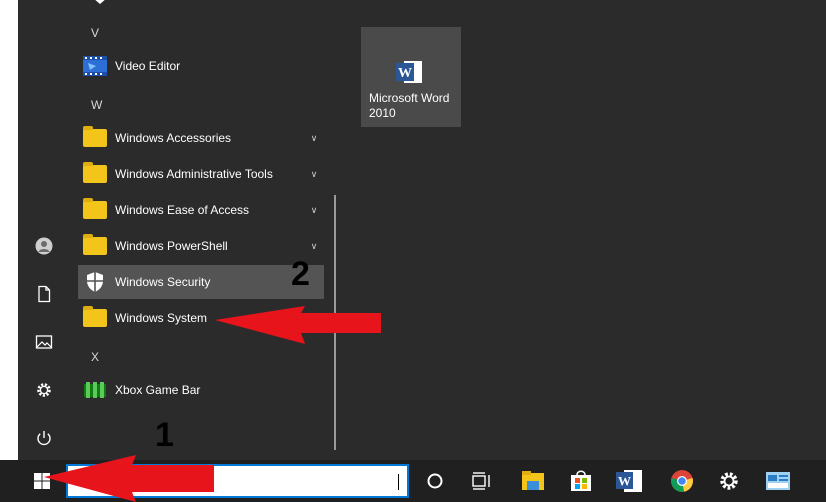 Image resolution: width=826 pixels, height=502 pixels. Describe the element at coordinates (413, 481) in the screenshot. I see `taskbar: W` at that location.